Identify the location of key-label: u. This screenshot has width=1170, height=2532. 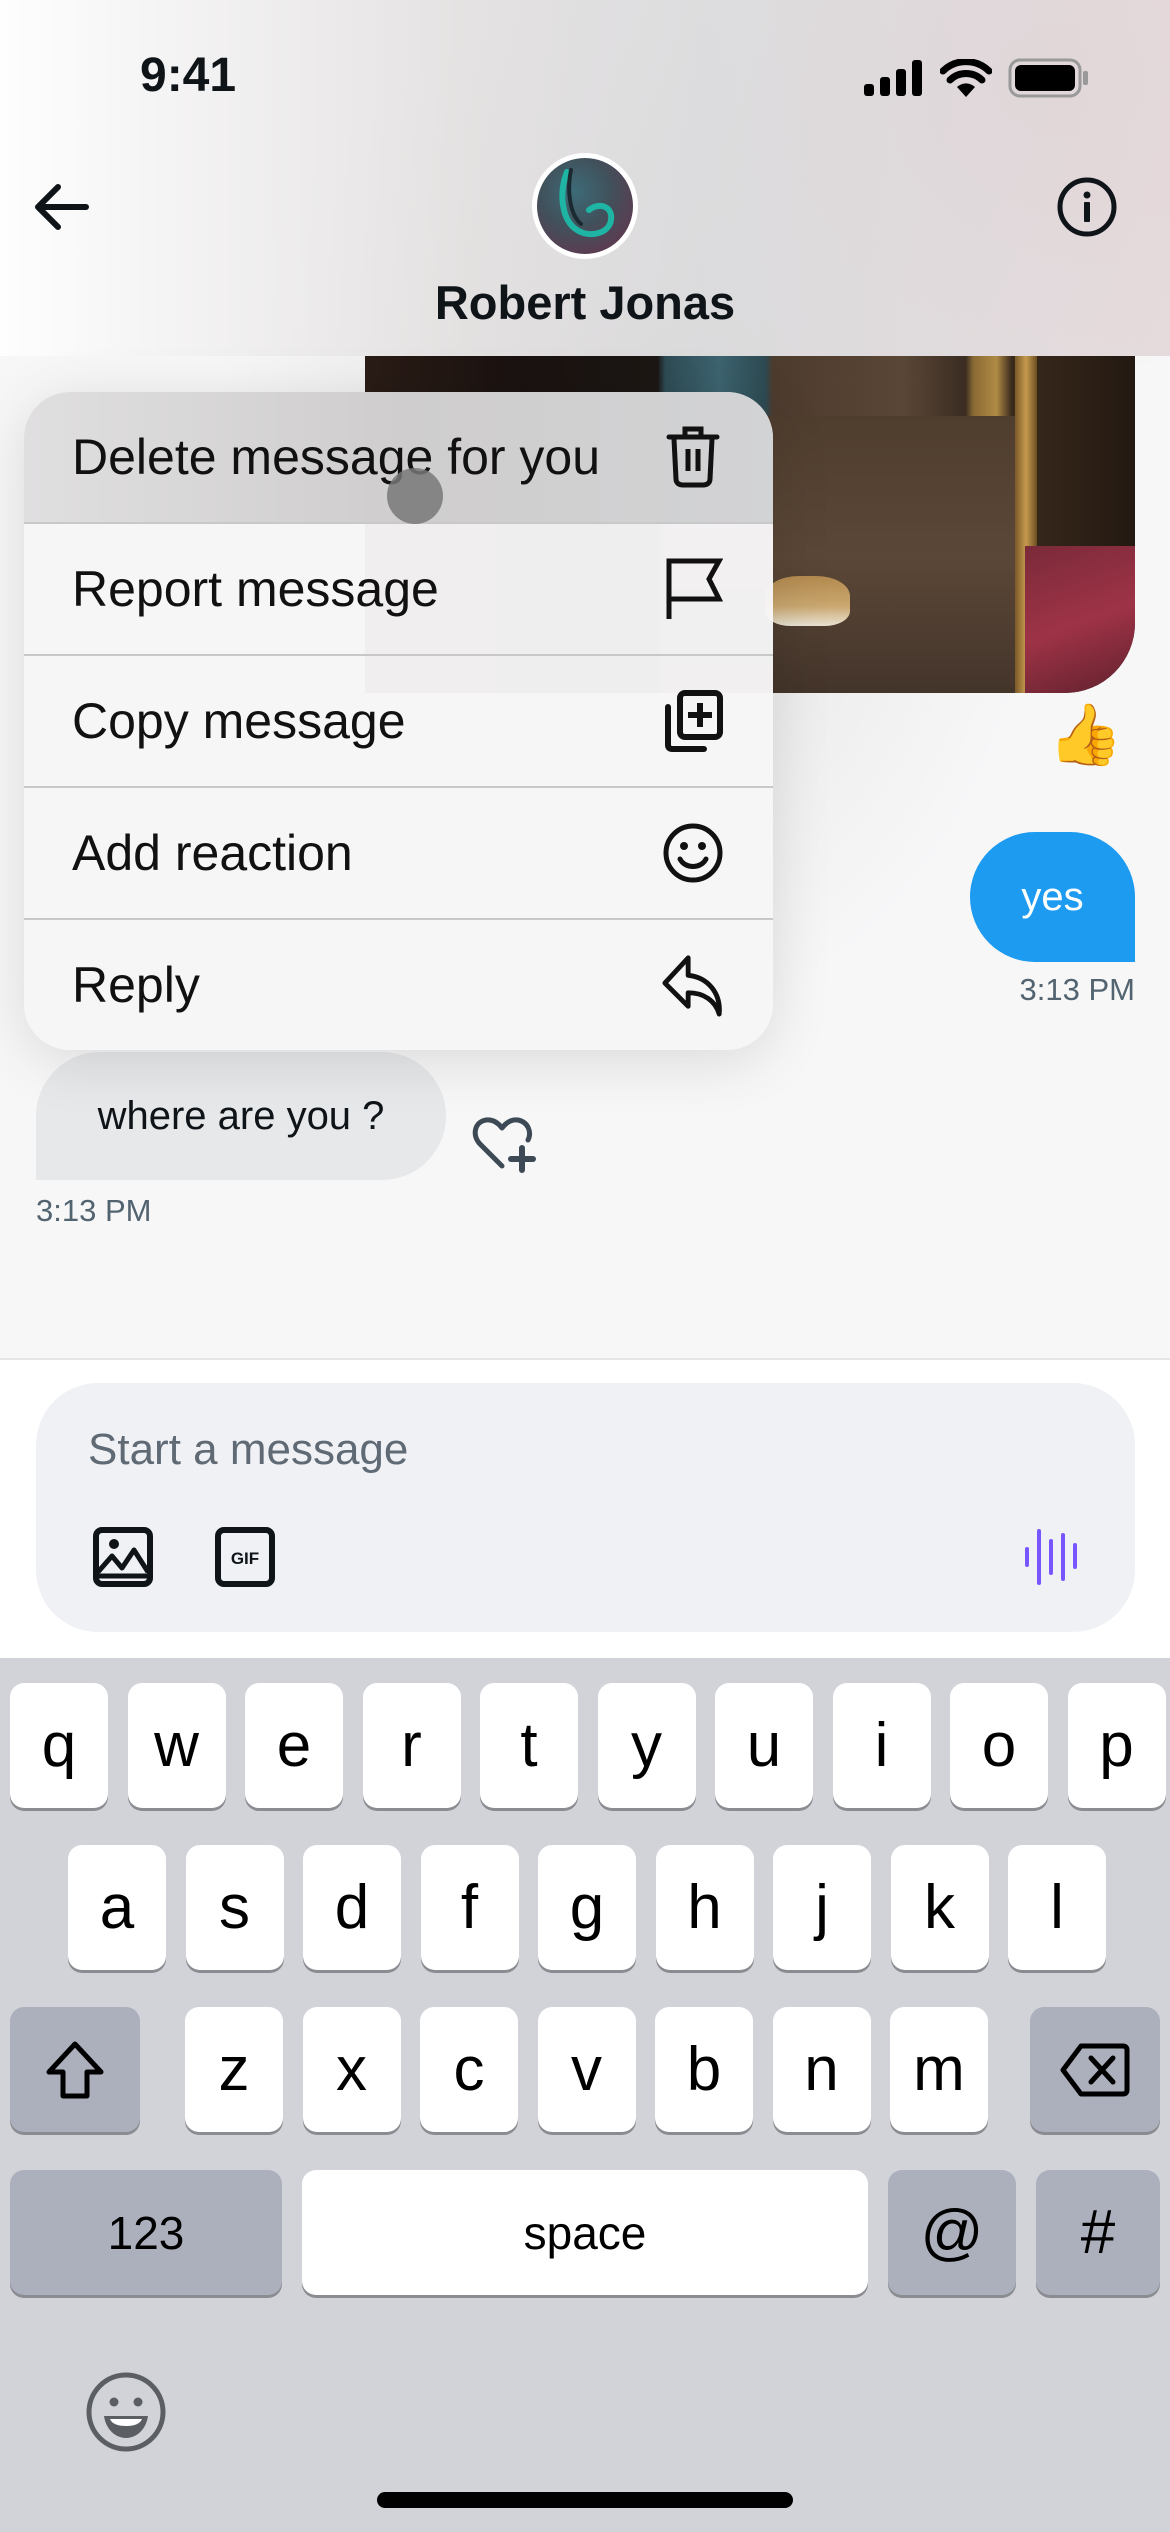
(764, 1745).